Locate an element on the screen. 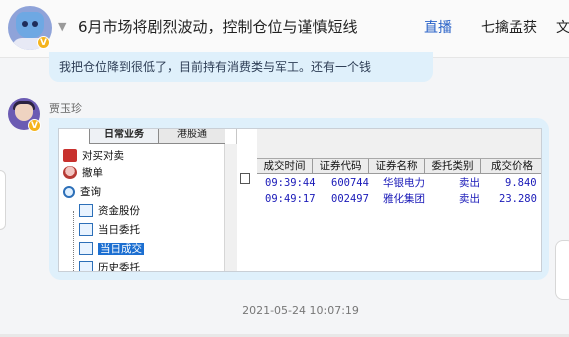 The width and height of the screenshot is (569, 337). left-edge-handle is located at coordinates (3, 200).